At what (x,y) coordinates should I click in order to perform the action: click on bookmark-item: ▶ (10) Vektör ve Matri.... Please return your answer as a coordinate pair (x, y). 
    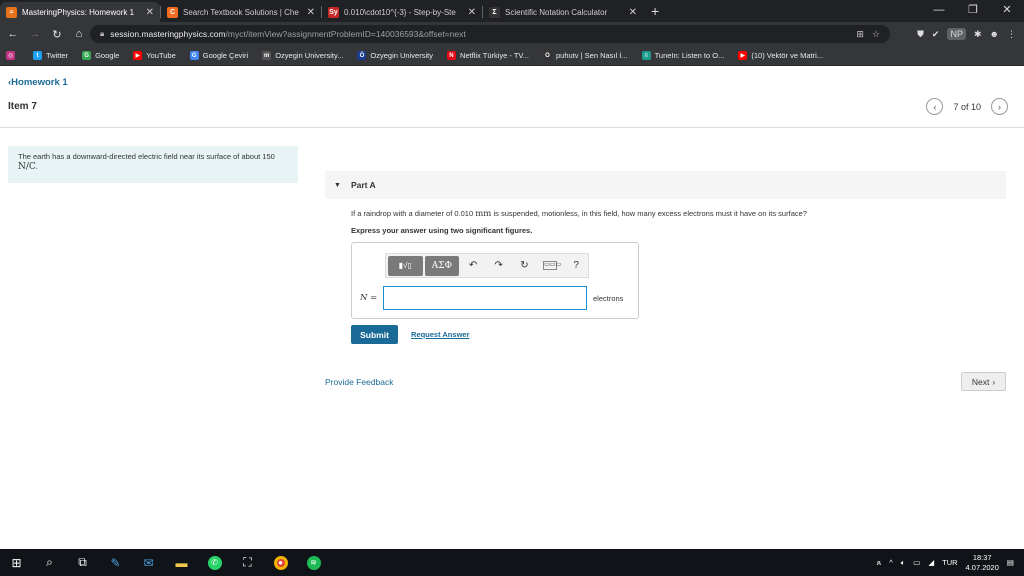
    Looking at the image, I should click on (780, 55).